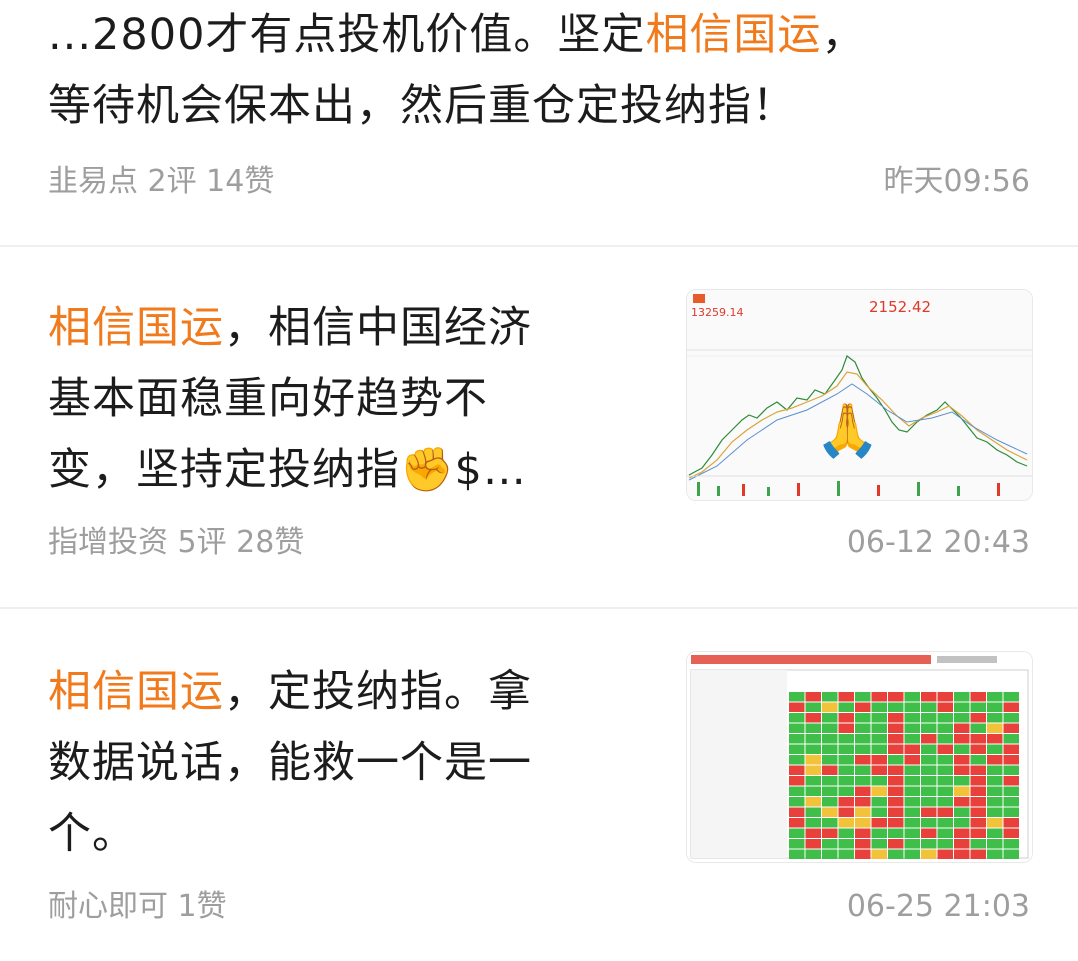 The width and height of the screenshot is (1078, 961). Describe the element at coordinates (241, 542) in the screenshot. I see `post-stats: 5评 28赞` at that location.